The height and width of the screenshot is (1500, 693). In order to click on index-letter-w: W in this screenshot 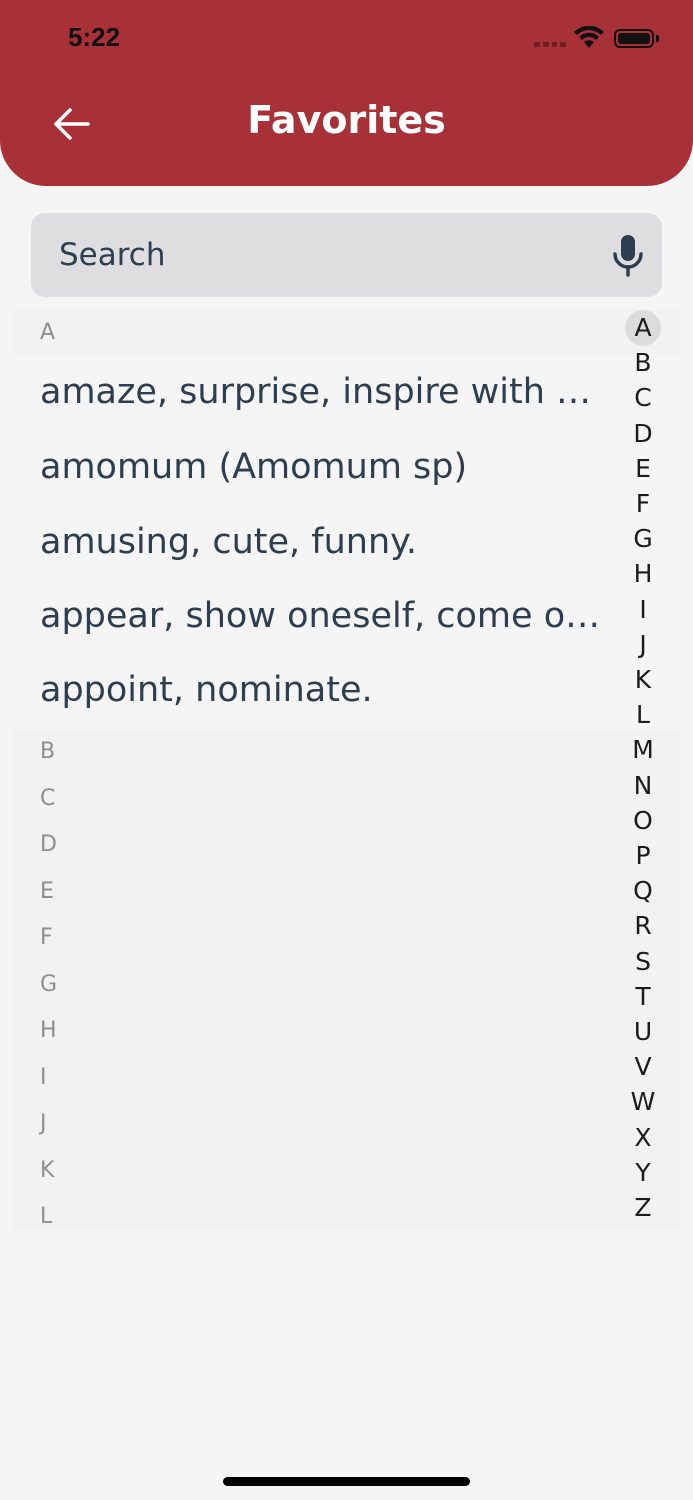, I will do `click(643, 1101)`.